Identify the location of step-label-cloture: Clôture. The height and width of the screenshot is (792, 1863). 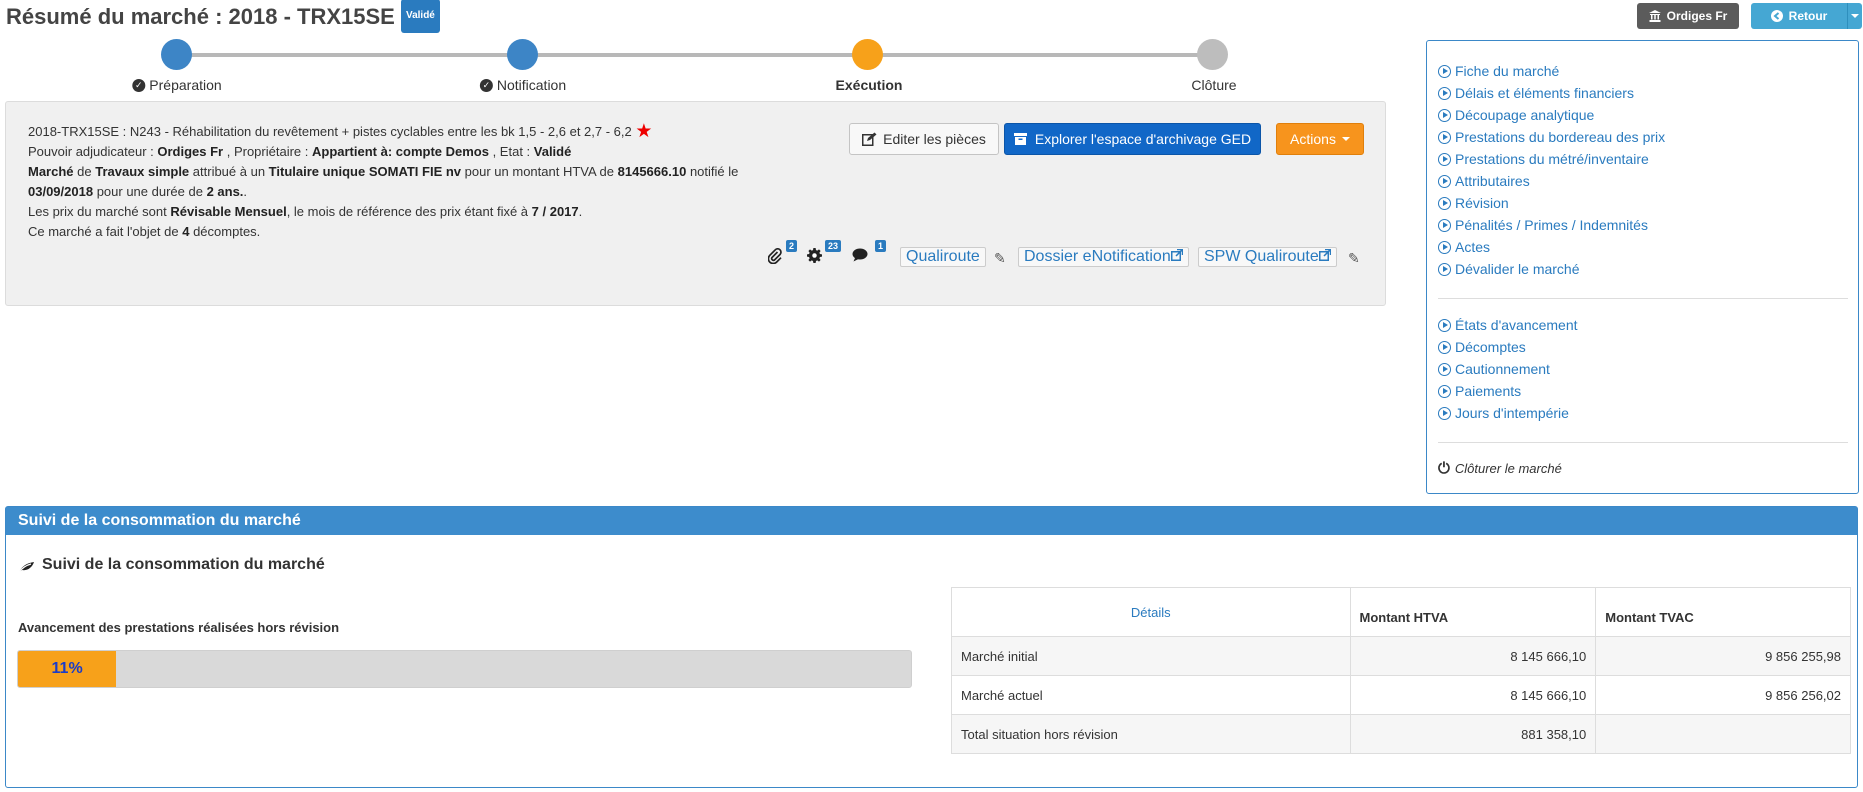
(1213, 85).